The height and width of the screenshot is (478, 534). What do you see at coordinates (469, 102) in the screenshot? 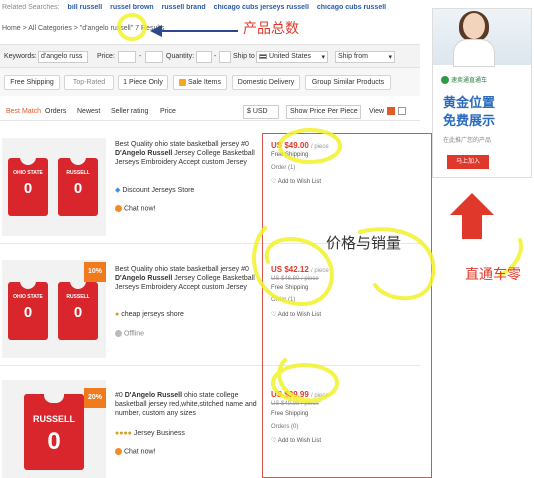
I see `ad-headline: 黄金位置` at bounding box center [469, 102].